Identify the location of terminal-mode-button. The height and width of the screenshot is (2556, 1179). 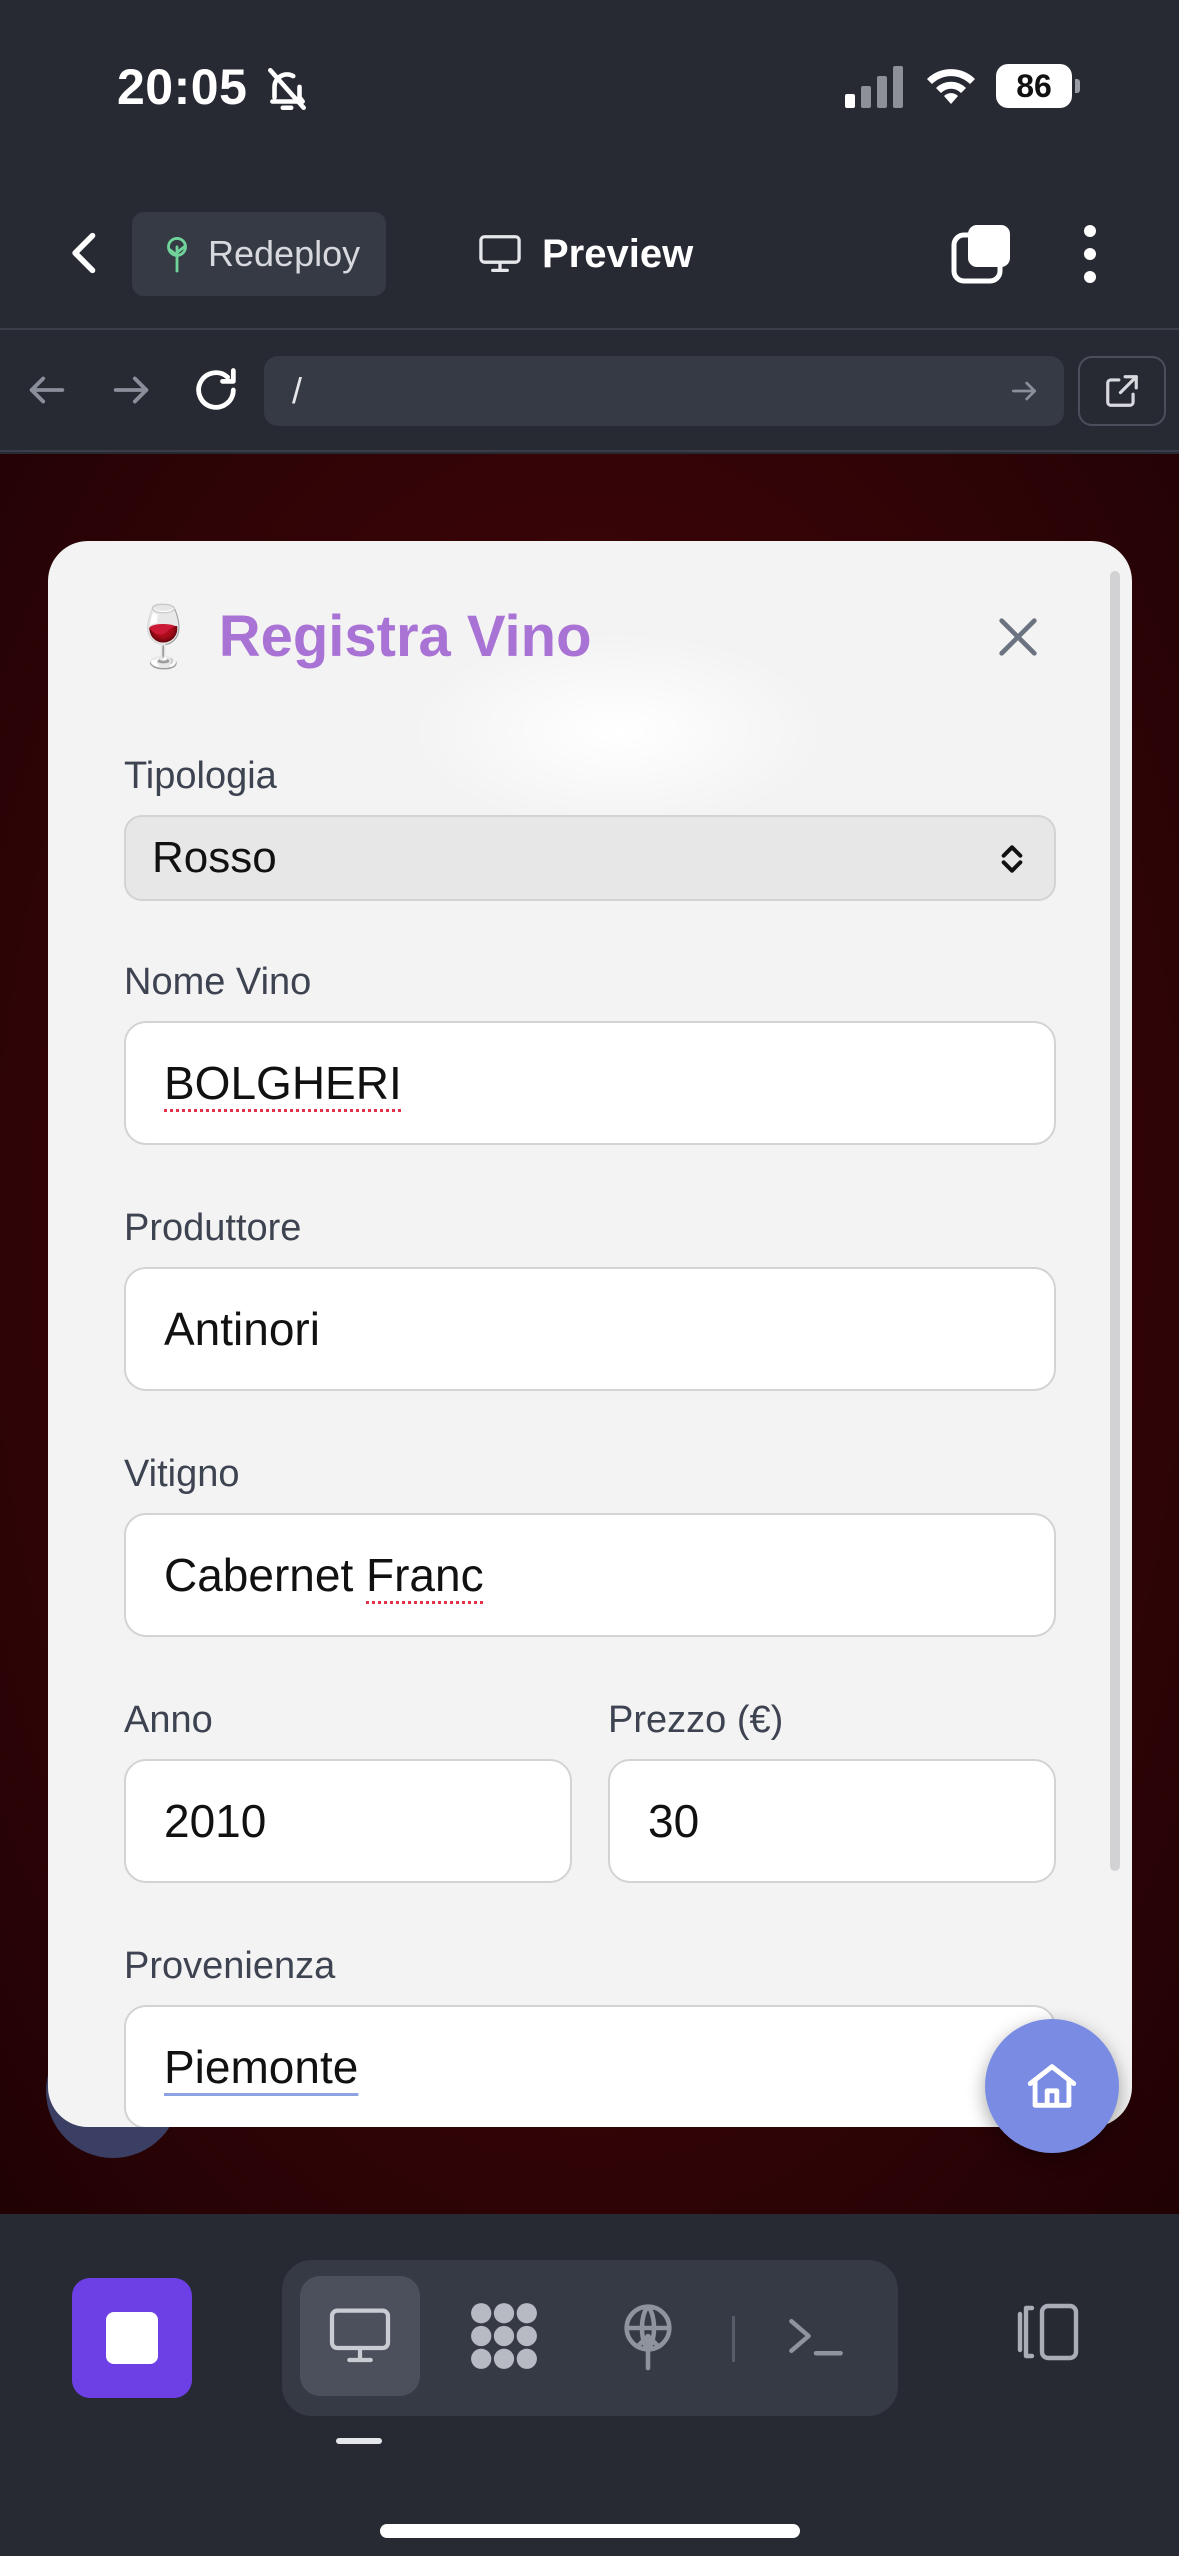
(816, 2336).